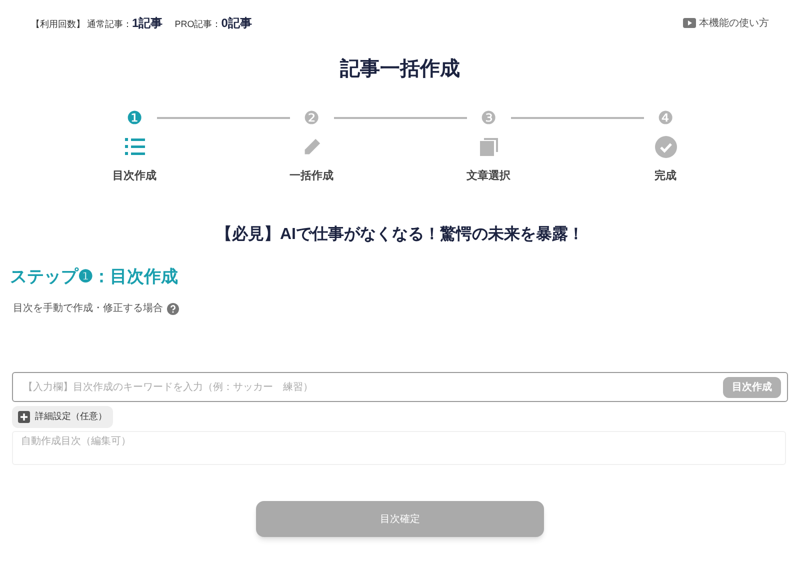  Describe the element at coordinates (311, 118) in the screenshot. I see `step-number: ❷` at that location.